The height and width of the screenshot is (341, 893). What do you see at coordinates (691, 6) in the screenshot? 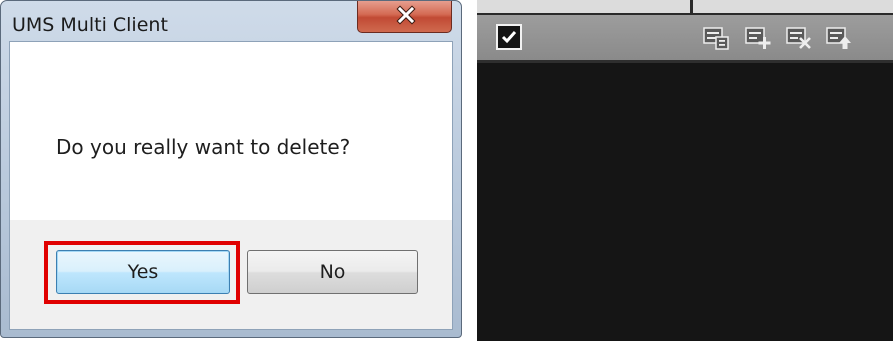
I see `panel-divider` at bounding box center [691, 6].